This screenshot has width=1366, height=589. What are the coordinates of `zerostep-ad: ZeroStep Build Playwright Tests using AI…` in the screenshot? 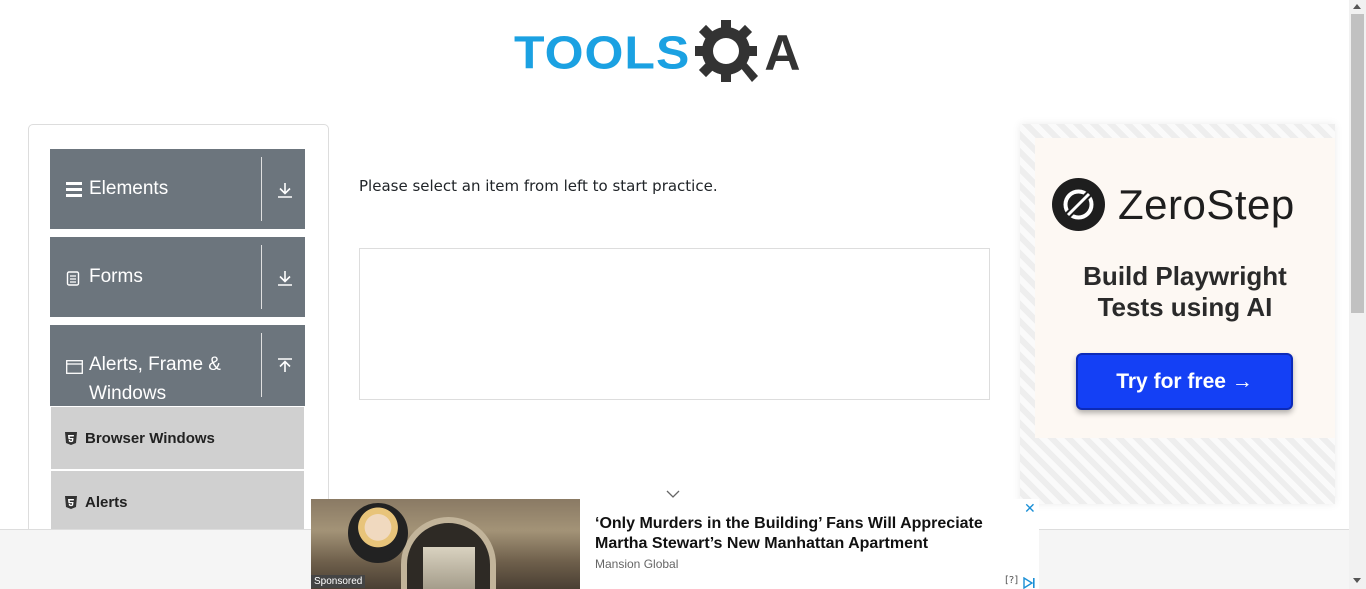 It's located at (1177, 314).